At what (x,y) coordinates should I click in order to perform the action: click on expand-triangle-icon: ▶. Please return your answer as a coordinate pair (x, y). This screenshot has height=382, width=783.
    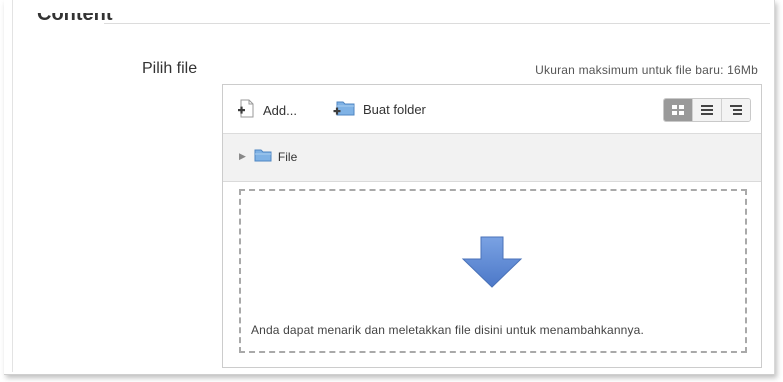
    Looking at the image, I should click on (242, 156).